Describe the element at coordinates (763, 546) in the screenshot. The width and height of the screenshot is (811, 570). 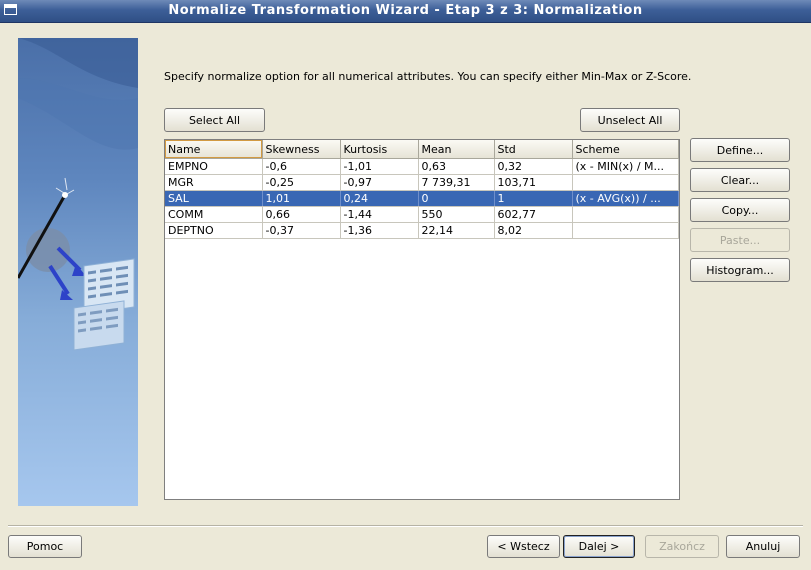
I see `cancel-button: Anuluj` at that location.